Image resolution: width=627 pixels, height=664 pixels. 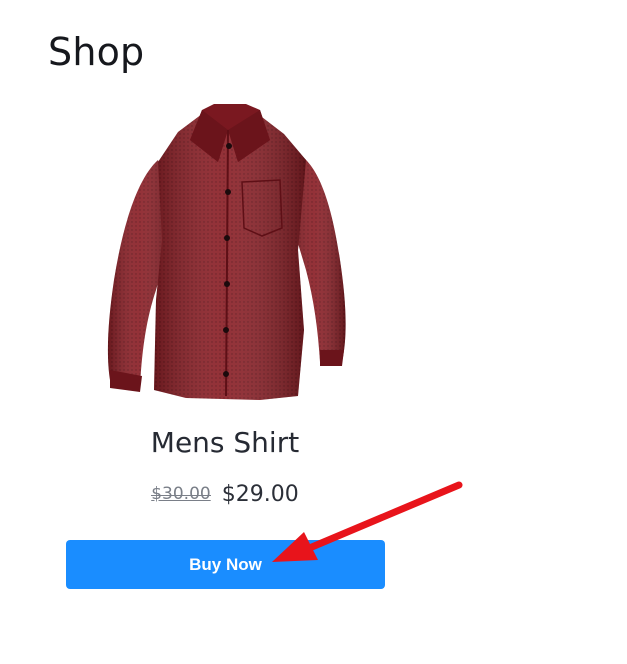 I want to click on page-title: Shop, so click(x=96, y=52).